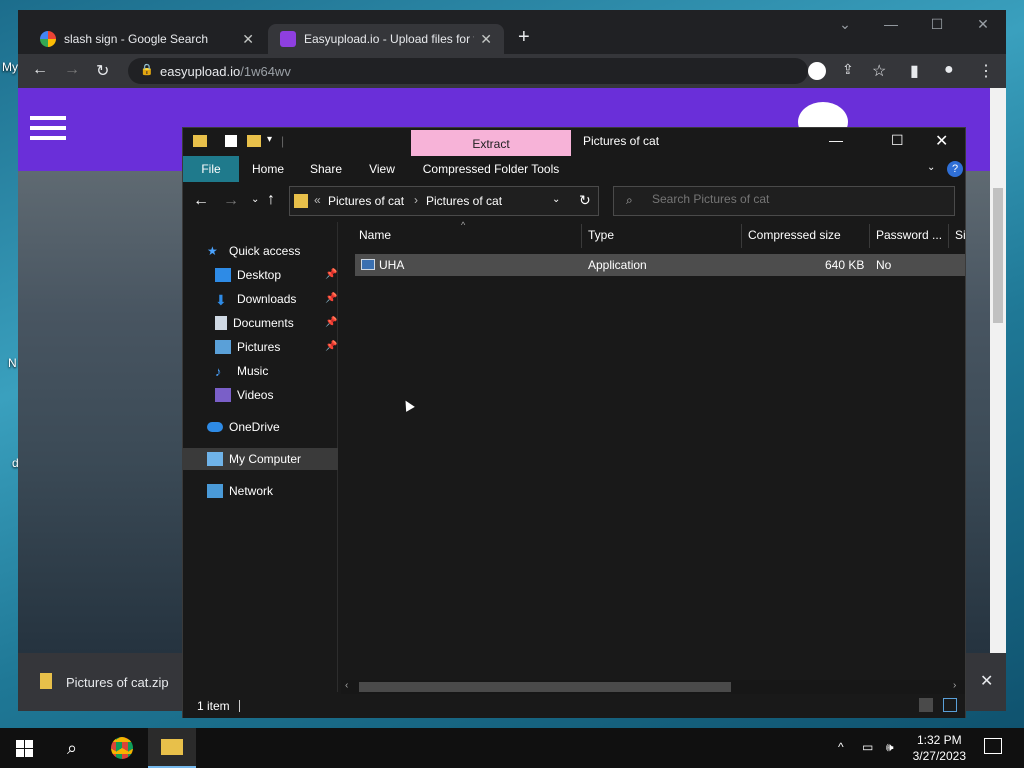 The image size is (1024, 768). Describe the element at coordinates (215, 459) in the screenshot. I see `computer-icon` at that location.